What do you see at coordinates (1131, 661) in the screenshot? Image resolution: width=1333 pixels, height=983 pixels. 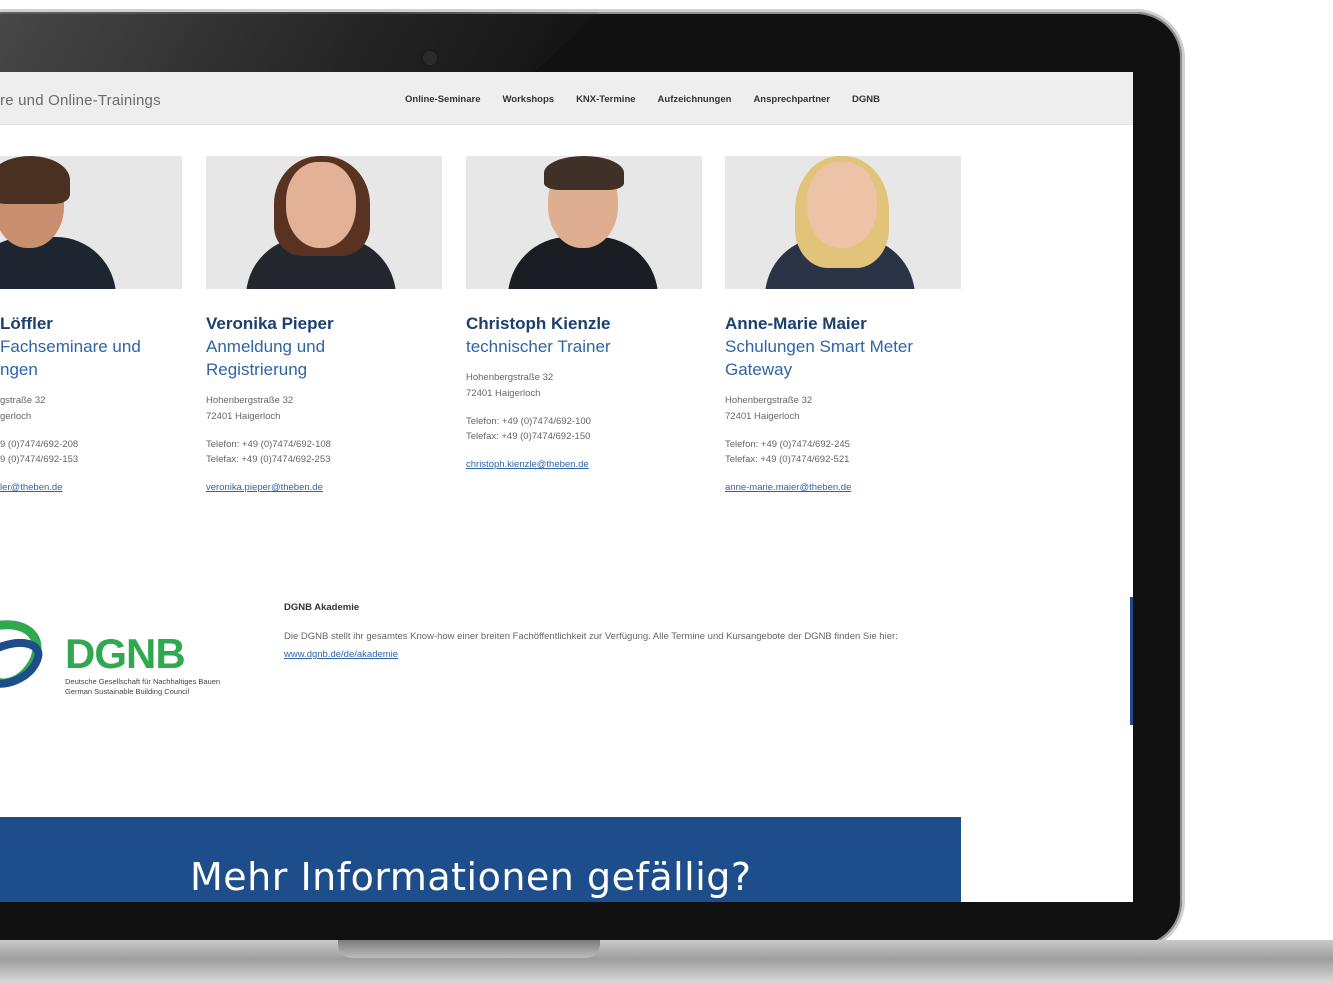 I see `side-accent` at bounding box center [1131, 661].